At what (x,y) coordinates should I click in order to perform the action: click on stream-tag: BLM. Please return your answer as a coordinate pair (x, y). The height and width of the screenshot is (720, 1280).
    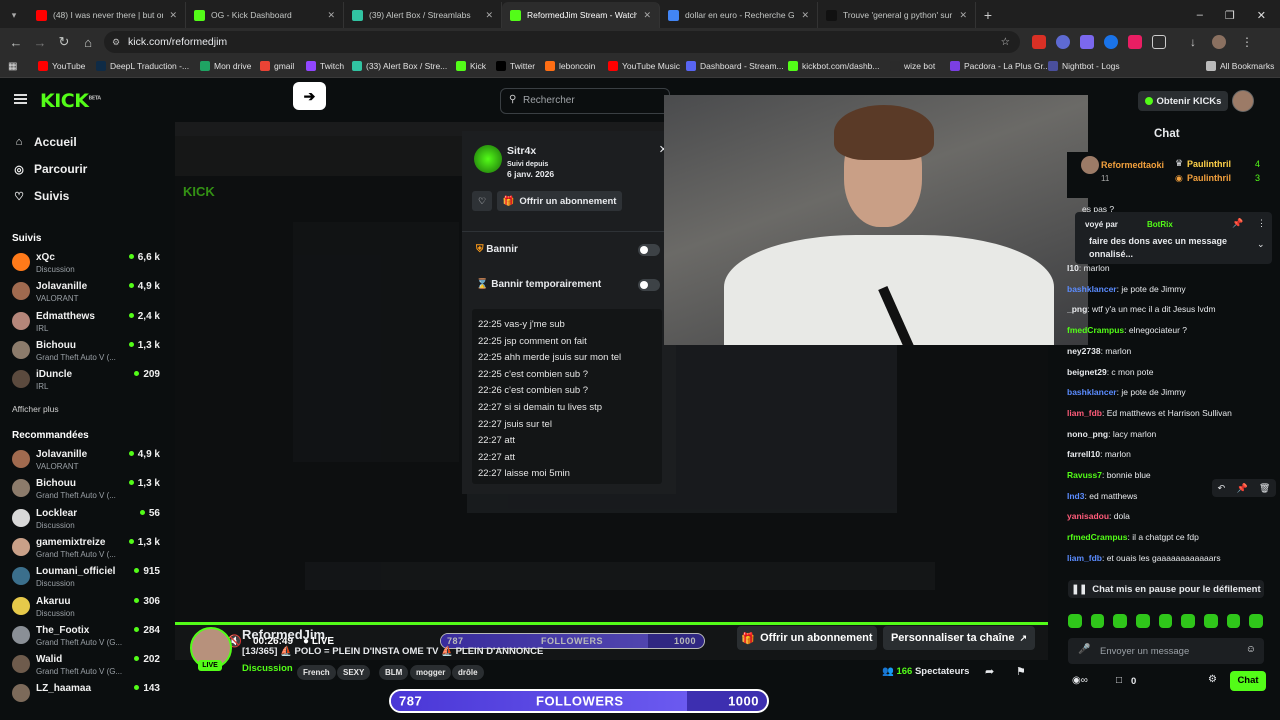
    Looking at the image, I should click on (394, 672).